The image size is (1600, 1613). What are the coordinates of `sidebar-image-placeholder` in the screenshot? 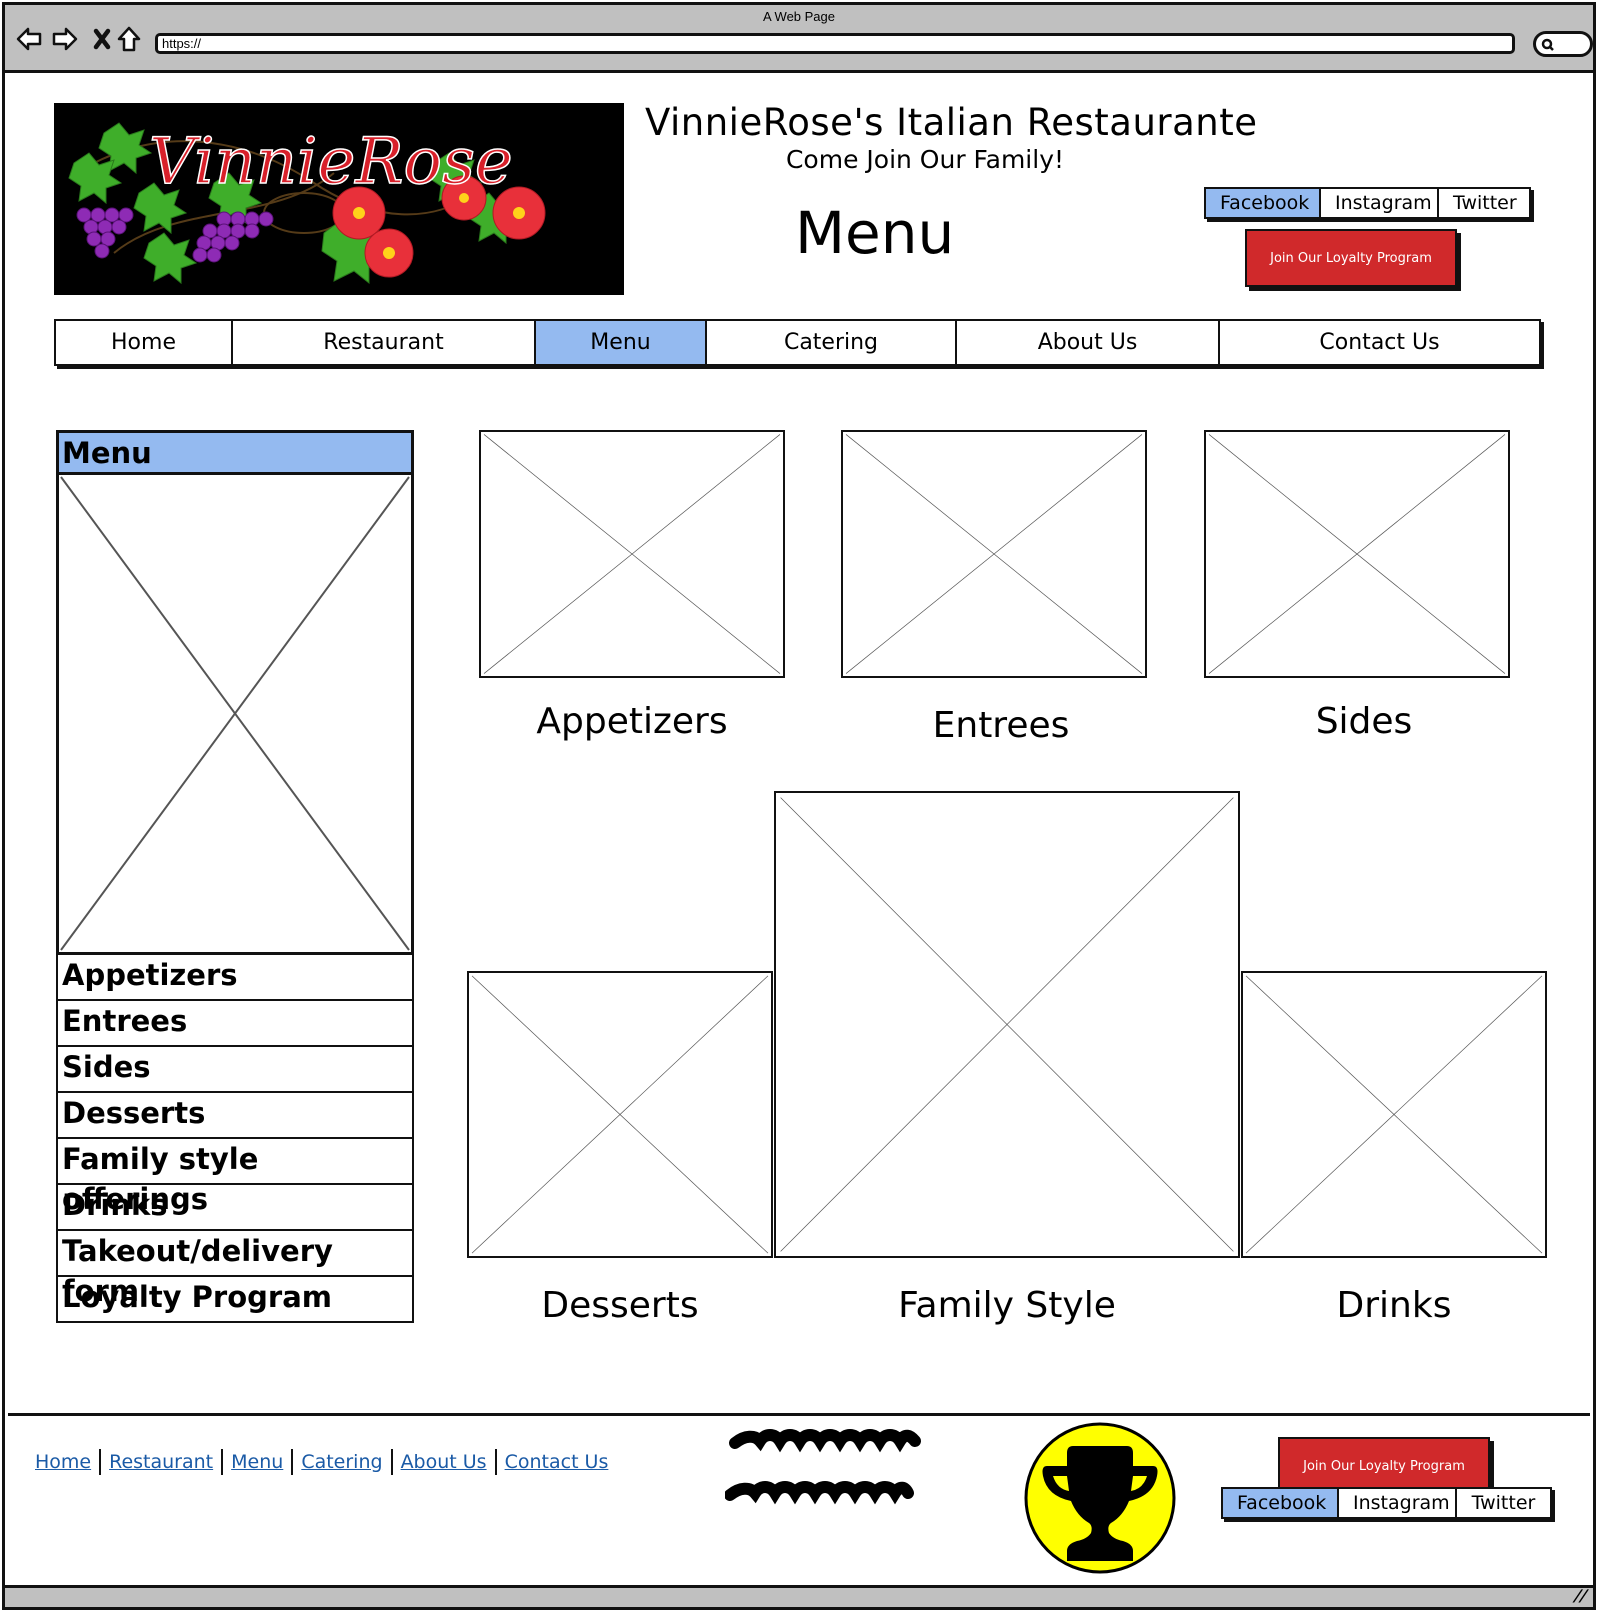 It's located at (235, 715).